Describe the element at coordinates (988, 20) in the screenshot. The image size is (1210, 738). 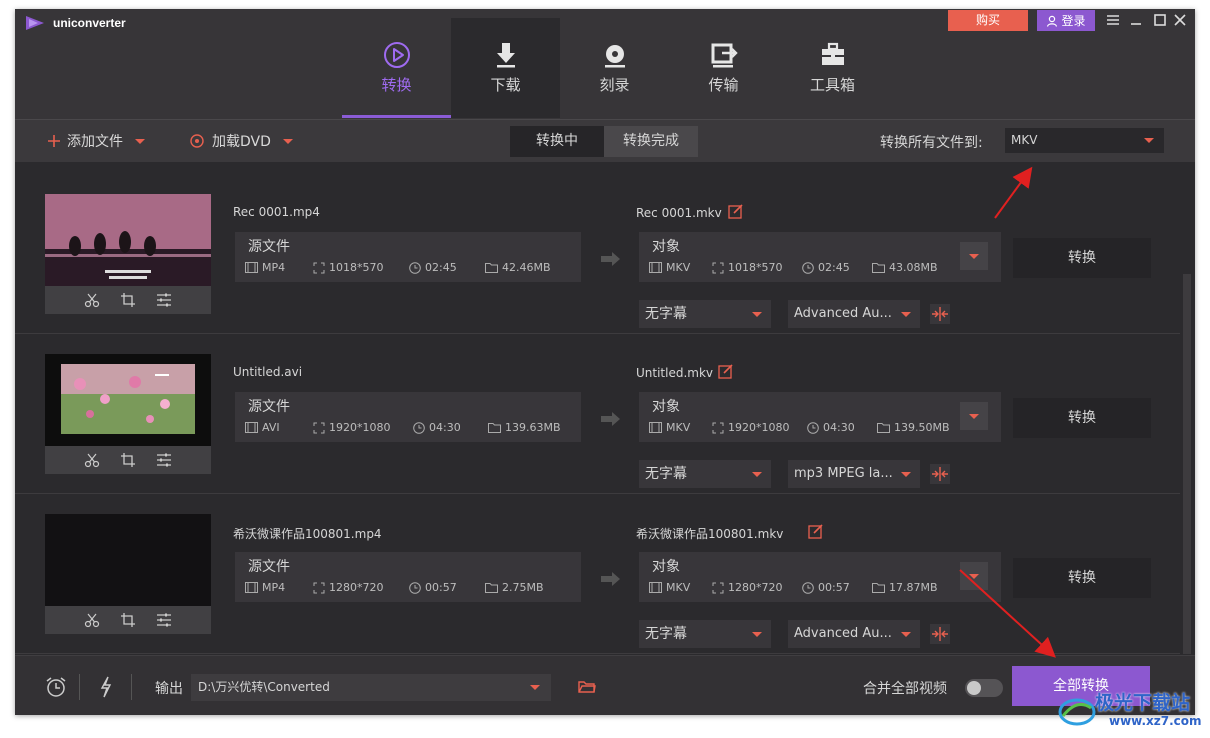
I see `buy-button: 购买` at that location.